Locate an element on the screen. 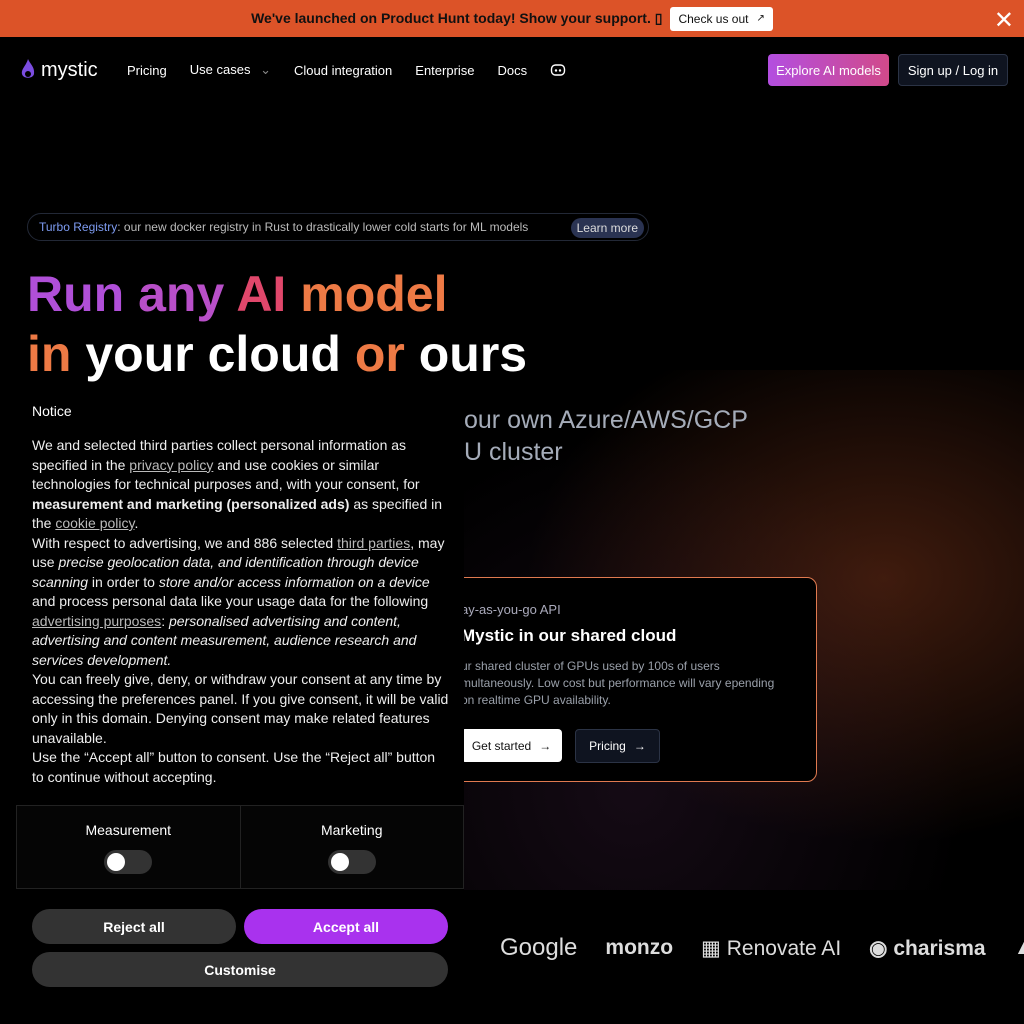 Image resolution: width=1024 pixels, height=1024 pixels. logo: mystic is located at coordinates (59, 70).